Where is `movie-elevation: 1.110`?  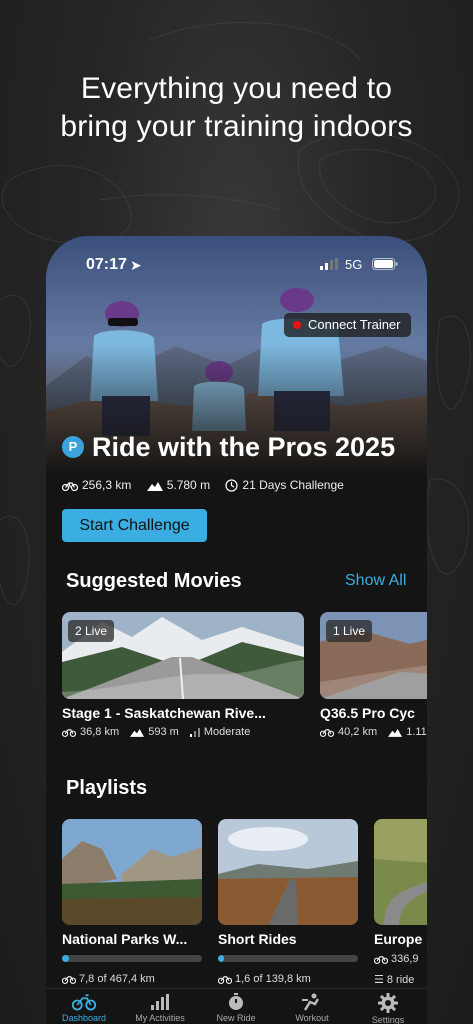 movie-elevation: 1.110 is located at coordinates (416, 732).